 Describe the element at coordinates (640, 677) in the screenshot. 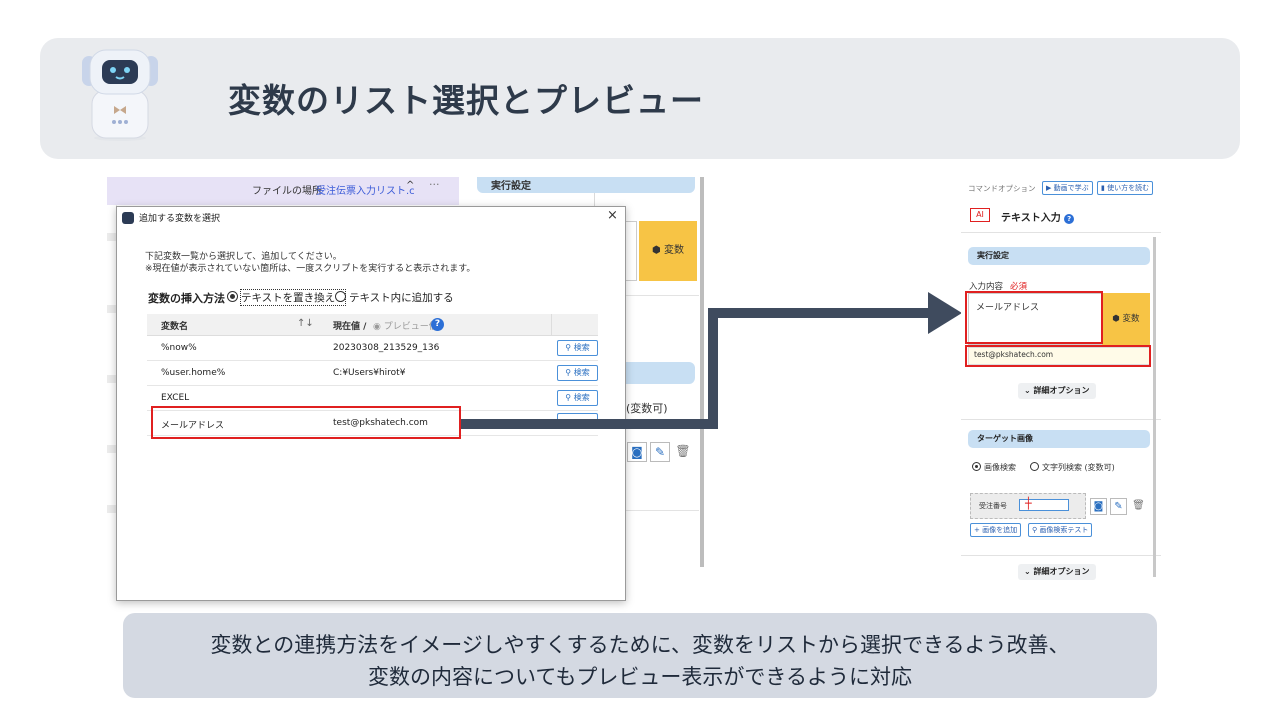

I see `caption-line-2: 変数の内容についてもプレビュー表示ができるように対応` at that location.